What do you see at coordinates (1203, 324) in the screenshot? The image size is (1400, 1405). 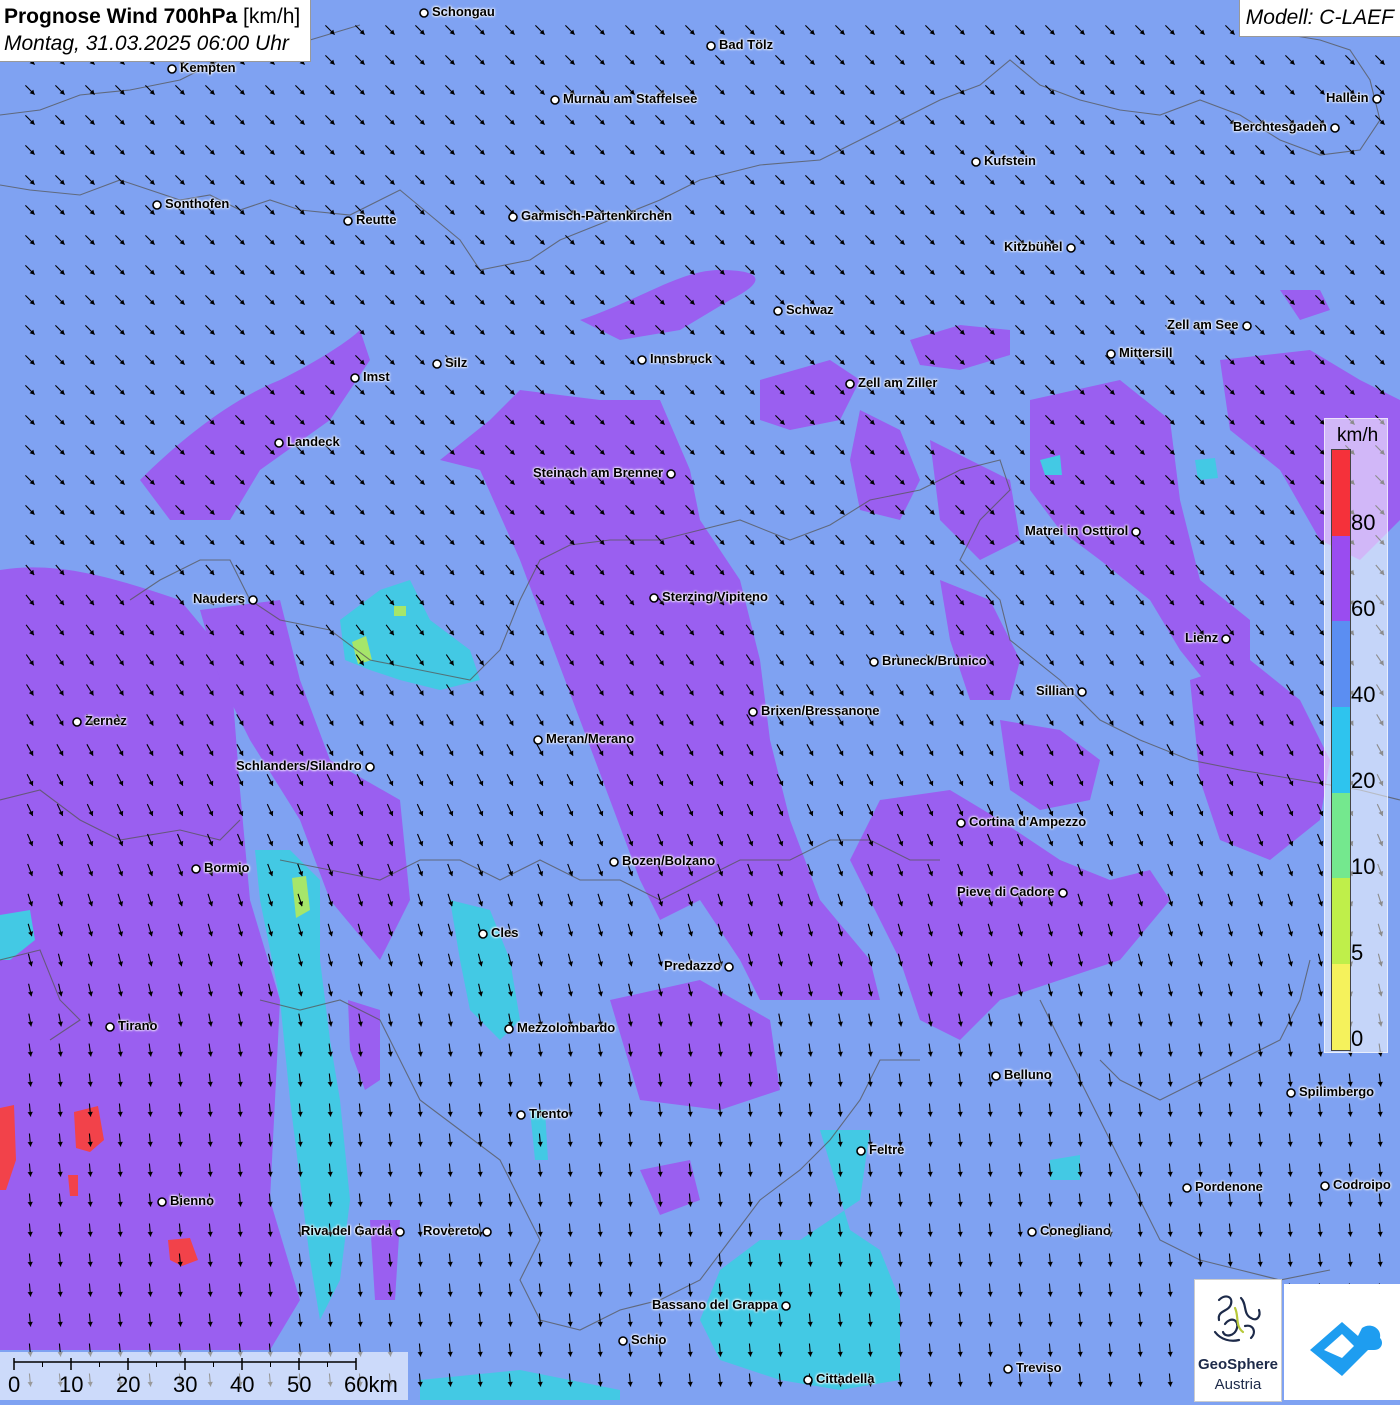 I see `city-label: Zell am See` at bounding box center [1203, 324].